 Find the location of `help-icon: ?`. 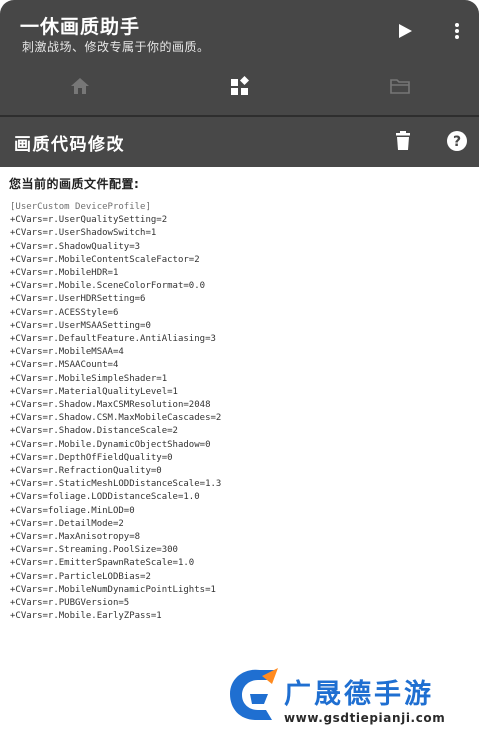

help-icon: ? is located at coordinates (457, 141).